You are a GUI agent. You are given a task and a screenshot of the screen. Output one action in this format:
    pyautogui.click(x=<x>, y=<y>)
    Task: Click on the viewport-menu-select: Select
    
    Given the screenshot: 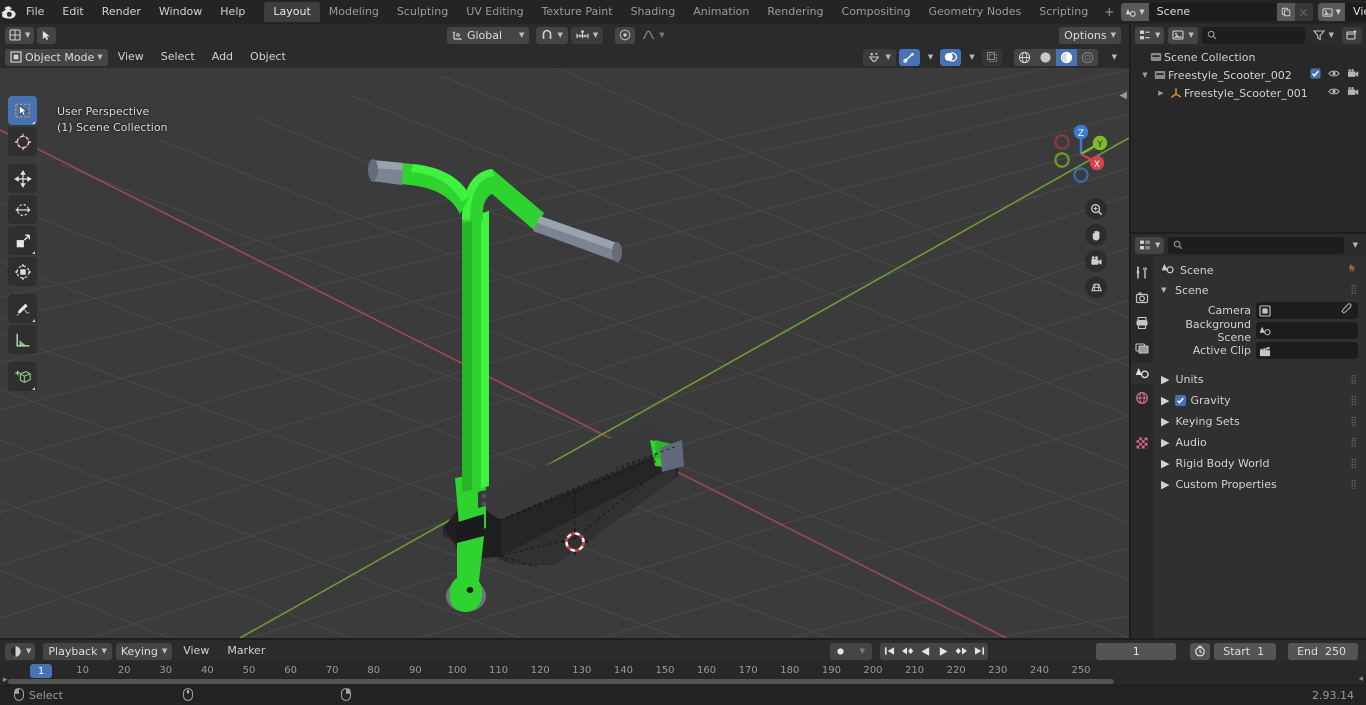 What is the action you would take?
    pyautogui.click(x=178, y=57)
    